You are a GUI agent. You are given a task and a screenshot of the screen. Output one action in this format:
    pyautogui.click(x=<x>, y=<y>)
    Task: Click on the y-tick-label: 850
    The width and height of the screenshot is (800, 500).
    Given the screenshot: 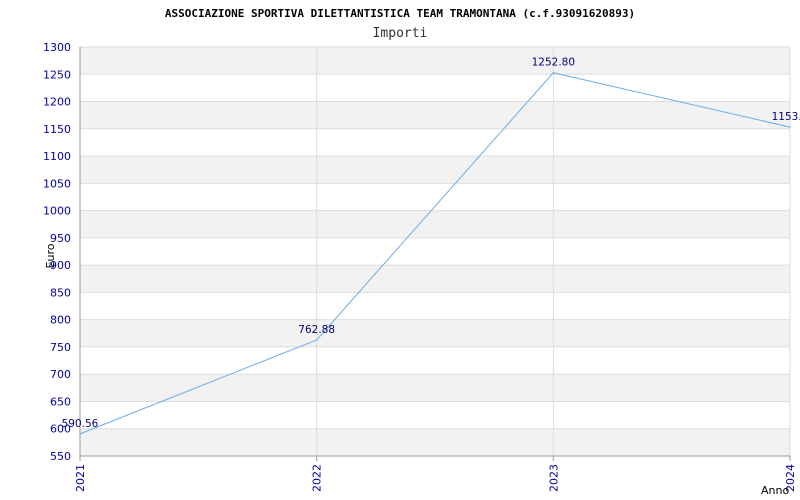 What is the action you would take?
    pyautogui.click(x=60, y=292)
    